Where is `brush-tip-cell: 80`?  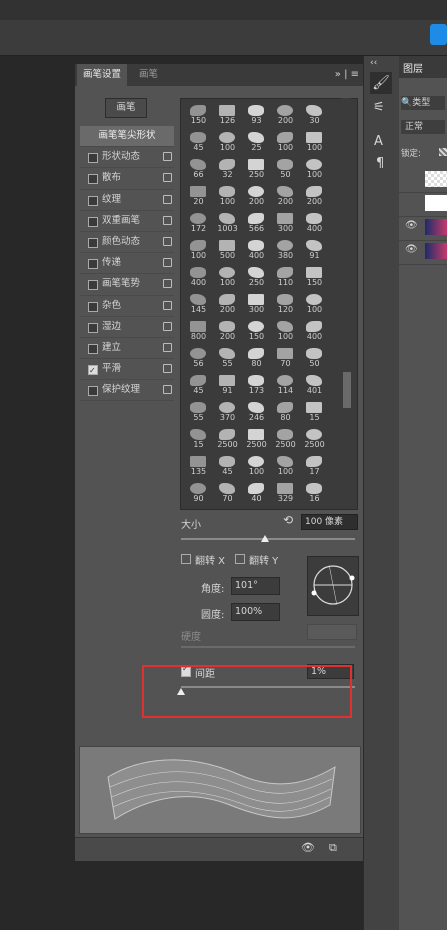 brush-tip-cell: 80 is located at coordinates (285, 412).